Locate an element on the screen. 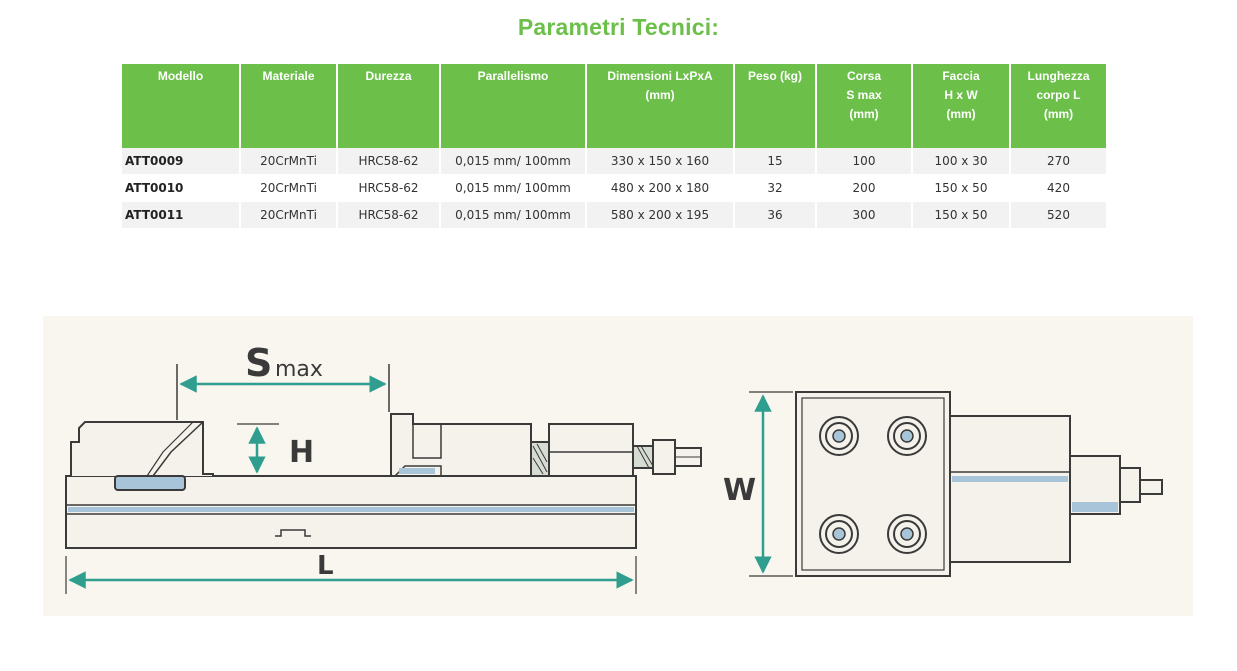 Image resolution: width=1237 pixels, height=671 pixels. col-header-durezza: Durezza is located at coordinates (389, 106).